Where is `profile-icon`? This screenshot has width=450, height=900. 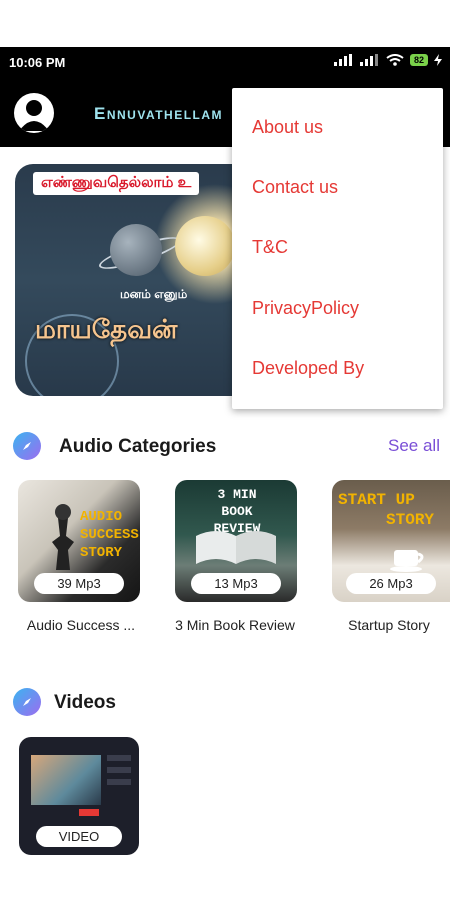 profile-icon is located at coordinates (34, 115).